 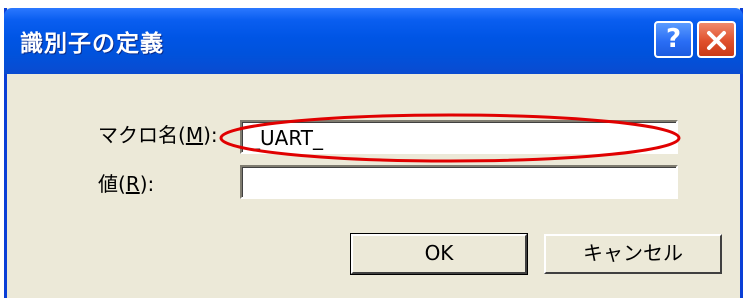 What do you see at coordinates (158, 135) in the screenshot?
I see `macro-name-label: マクロ名(M):` at bounding box center [158, 135].